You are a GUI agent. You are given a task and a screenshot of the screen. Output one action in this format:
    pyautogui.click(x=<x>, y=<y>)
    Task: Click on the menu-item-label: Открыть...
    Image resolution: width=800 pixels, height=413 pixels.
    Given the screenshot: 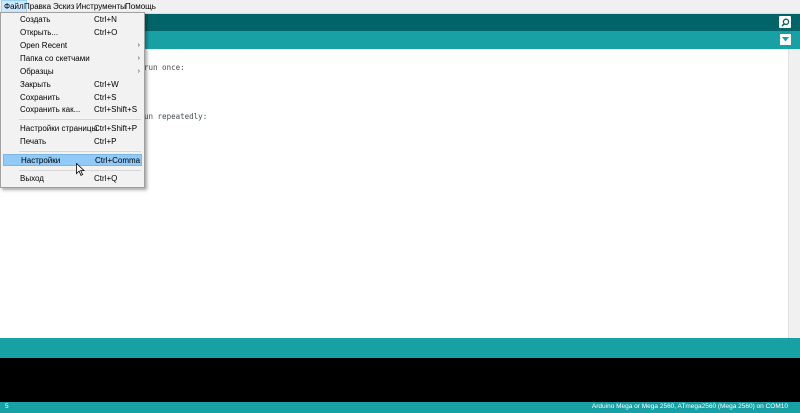 What is the action you would take?
    pyautogui.click(x=39, y=32)
    